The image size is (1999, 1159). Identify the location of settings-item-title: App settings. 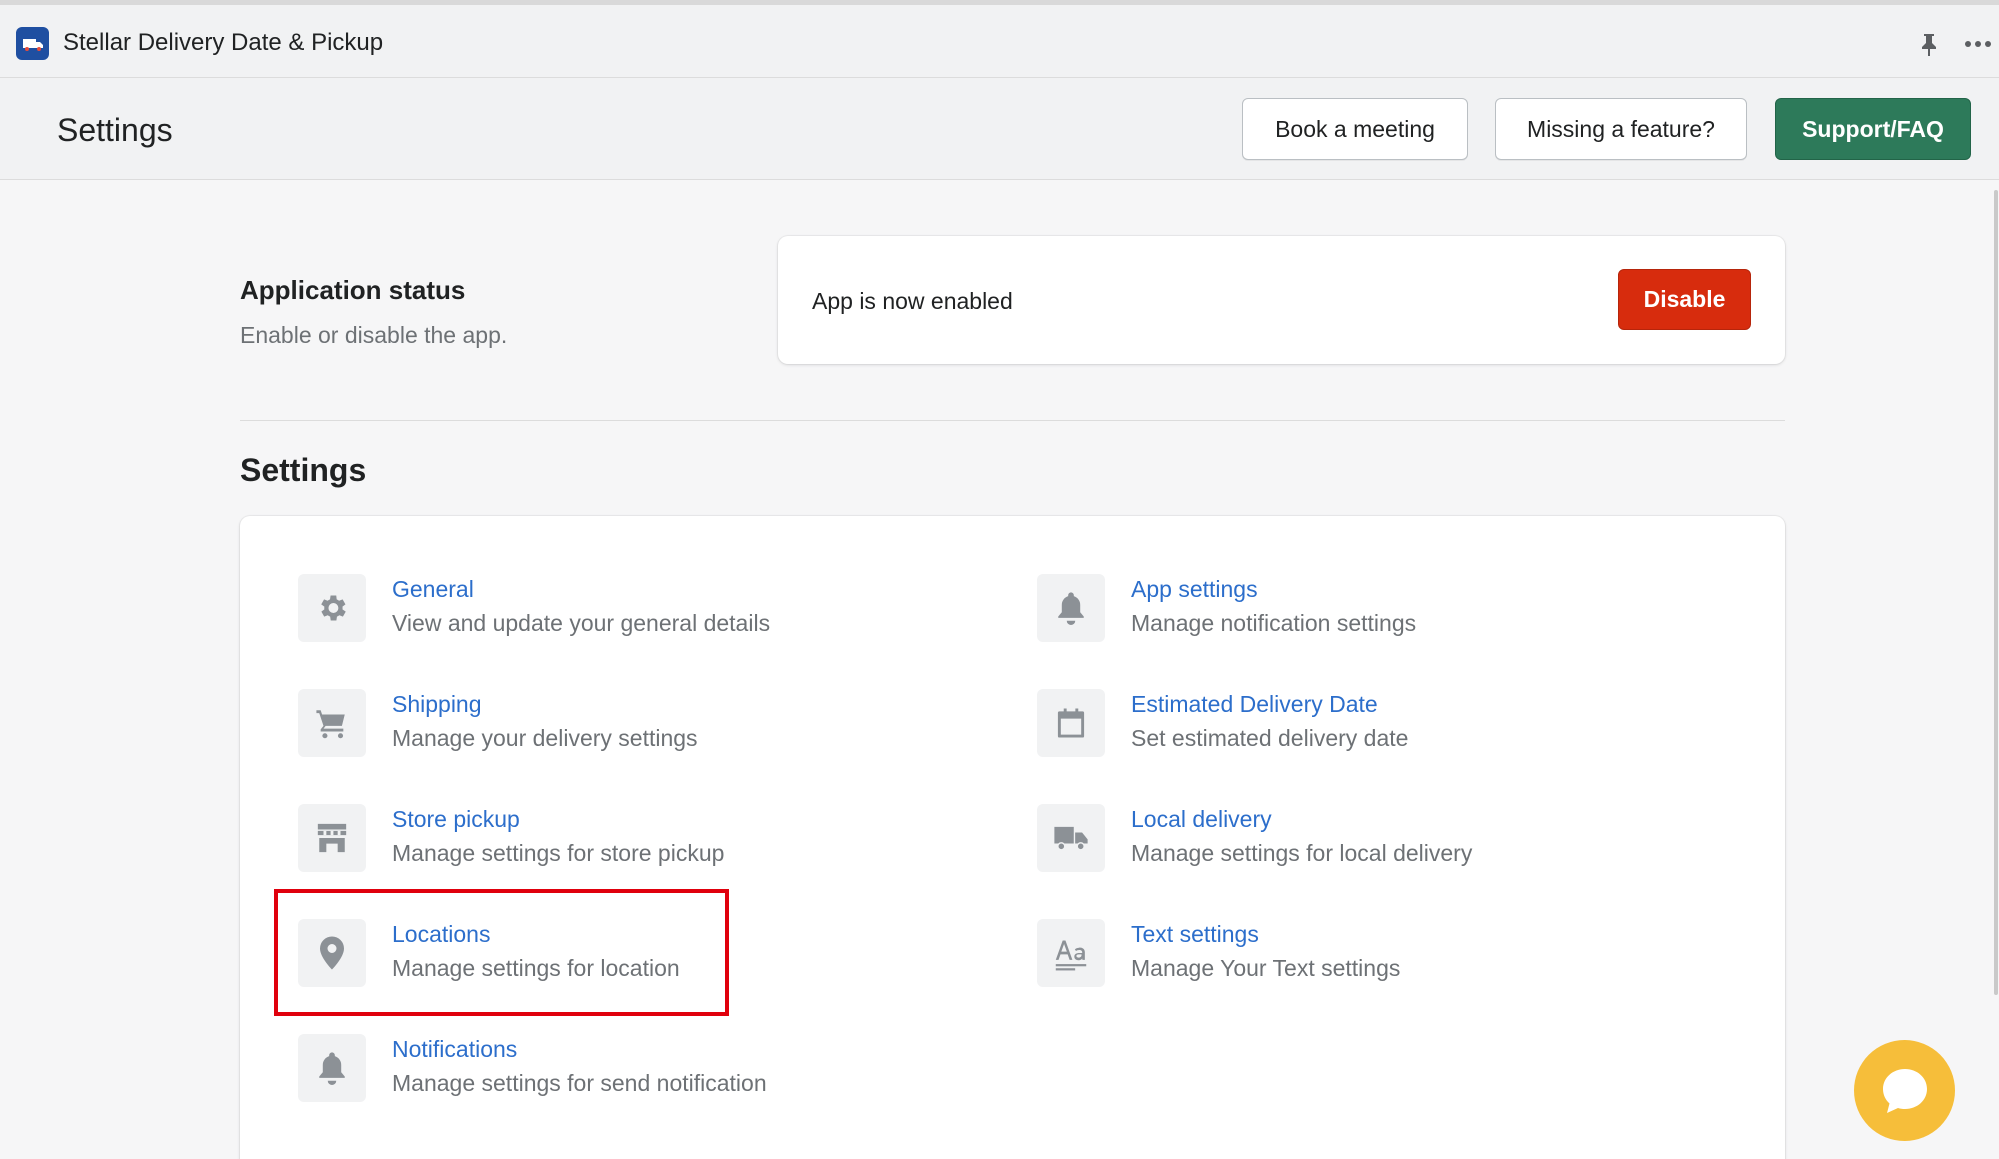
(1194, 589).